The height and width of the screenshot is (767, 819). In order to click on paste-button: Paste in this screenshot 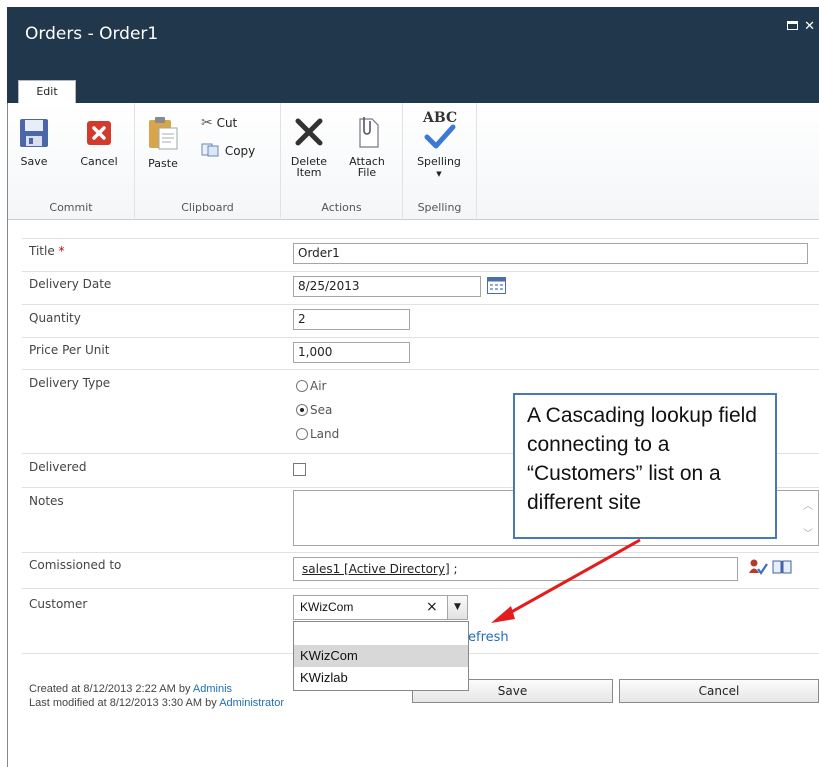, I will do `click(163, 142)`.